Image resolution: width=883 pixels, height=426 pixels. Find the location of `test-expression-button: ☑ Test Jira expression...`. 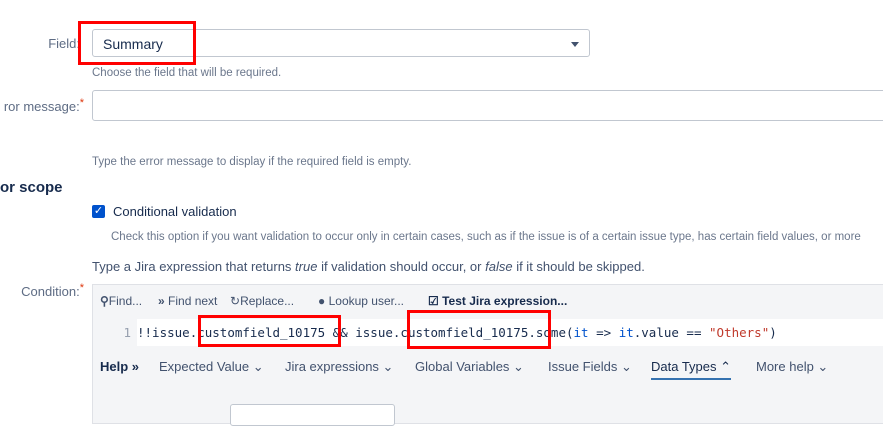

test-expression-button: ☑ Test Jira expression... is located at coordinates (497, 301).